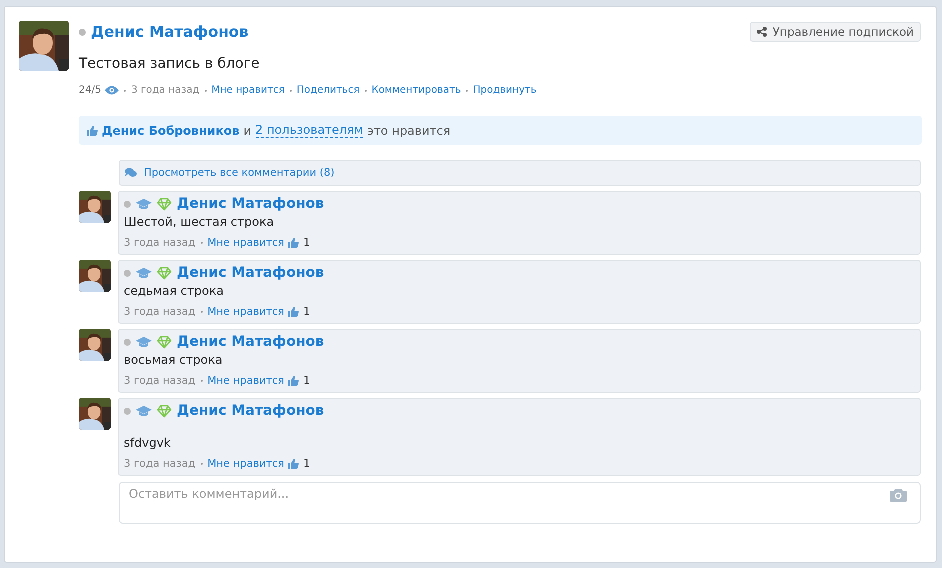 This screenshot has width=942, height=568. What do you see at coordinates (898, 495) in the screenshot?
I see `camera-icon` at bounding box center [898, 495].